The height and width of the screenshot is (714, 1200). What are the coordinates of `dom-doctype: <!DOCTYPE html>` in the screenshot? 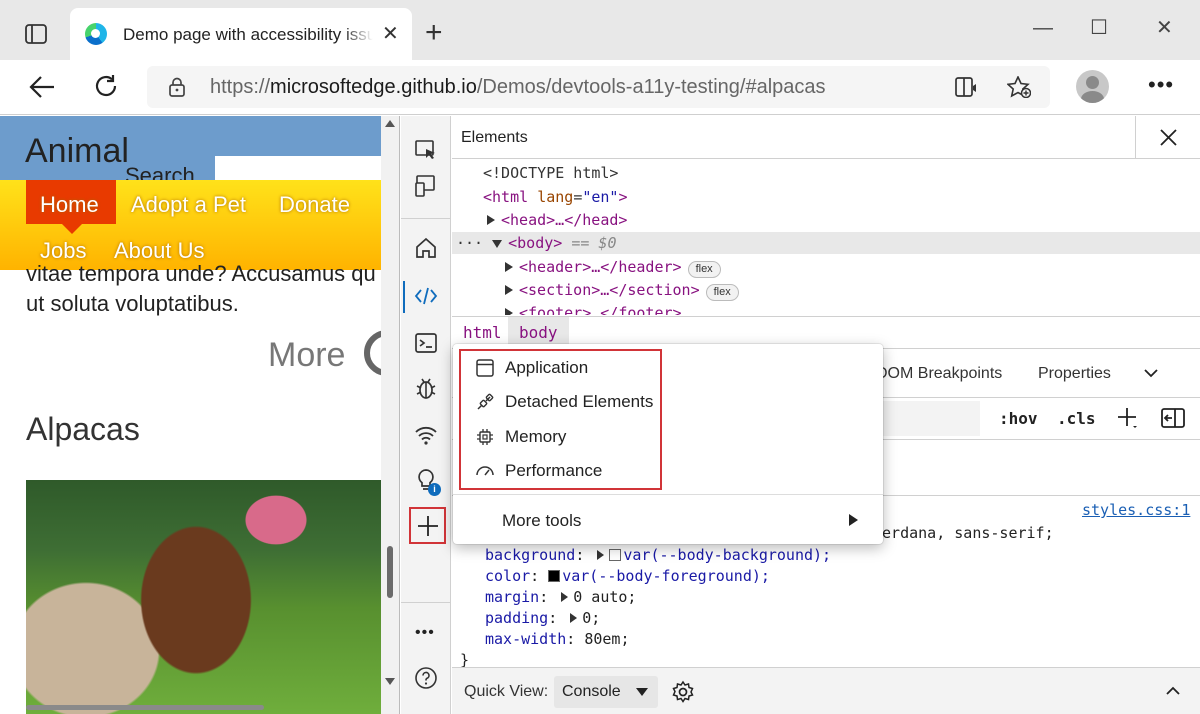 It's located at (550, 173).